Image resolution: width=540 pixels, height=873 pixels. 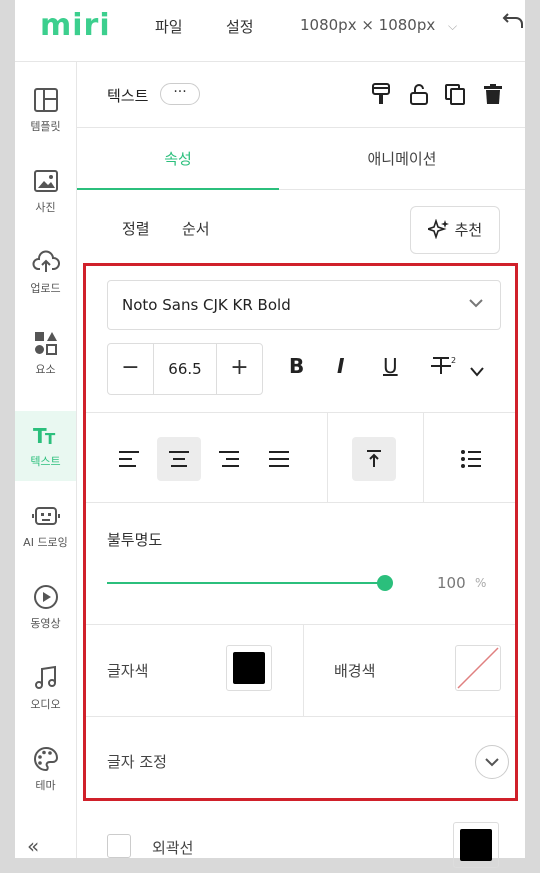 I want to click on increase-size-button: +, so click(x=239, y=369).